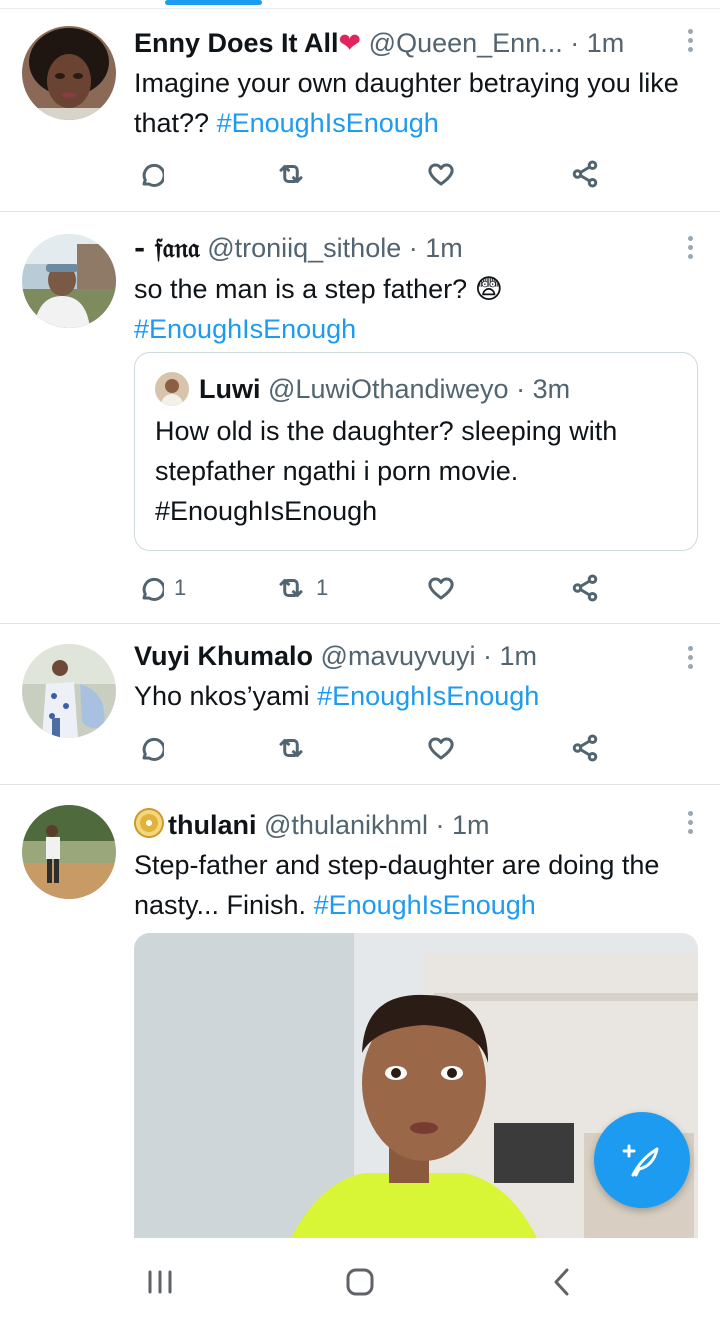 This screenshot has width=720, height=1321. I want to click on fearful-face-emoji-icon: 😨, so click(488, 289).